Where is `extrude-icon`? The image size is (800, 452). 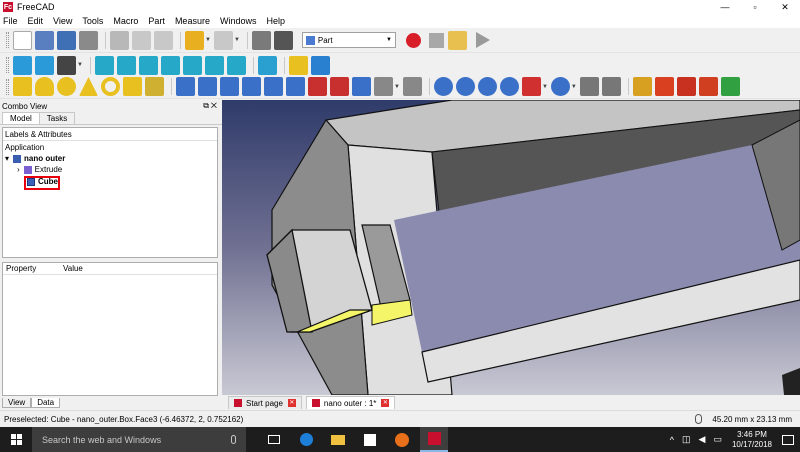
extrude-icon is located at coordinates (185, 86).